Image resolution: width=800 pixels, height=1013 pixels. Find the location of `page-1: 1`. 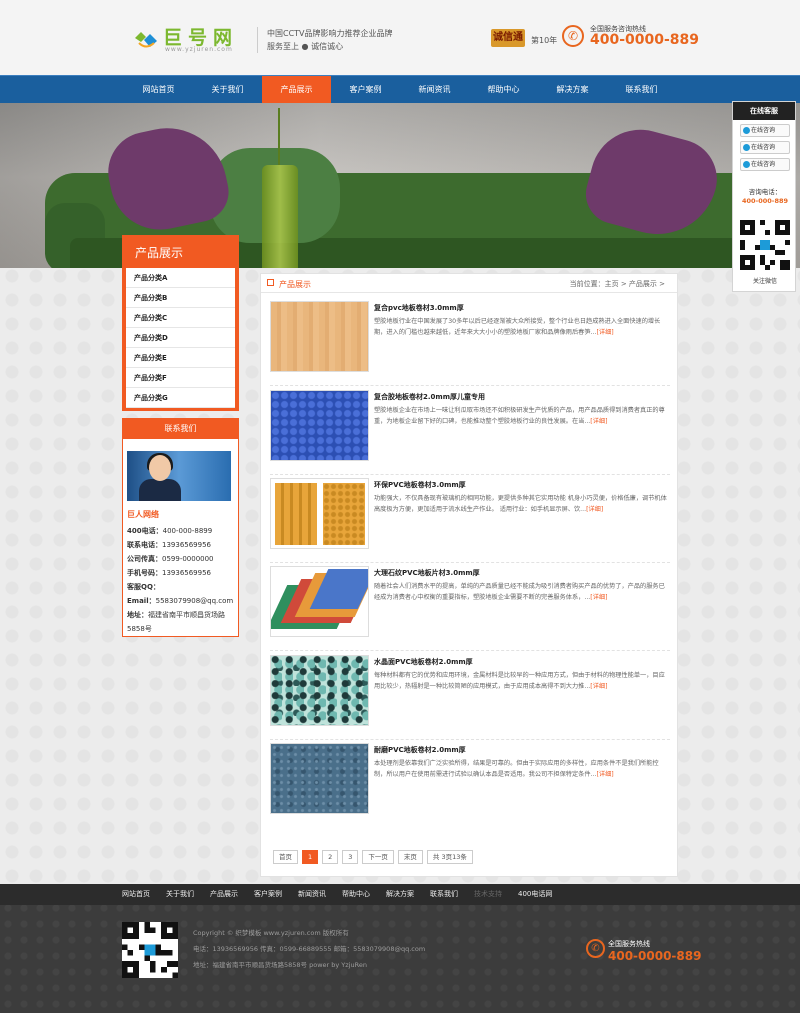

page-1: 1 is located at coordinates (310, 857).